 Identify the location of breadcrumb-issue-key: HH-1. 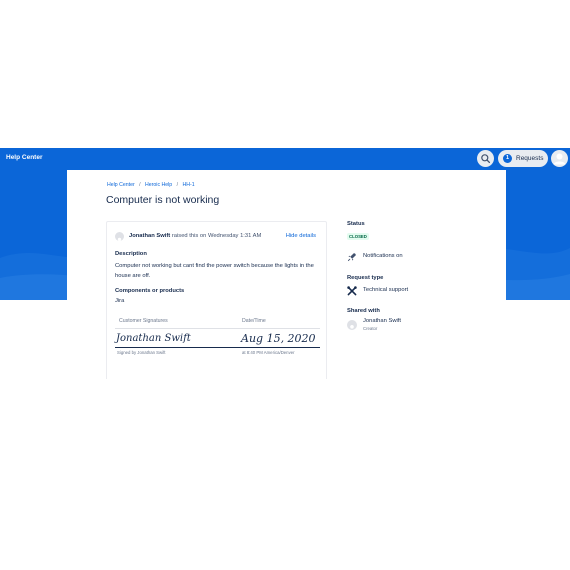
(189, 185).